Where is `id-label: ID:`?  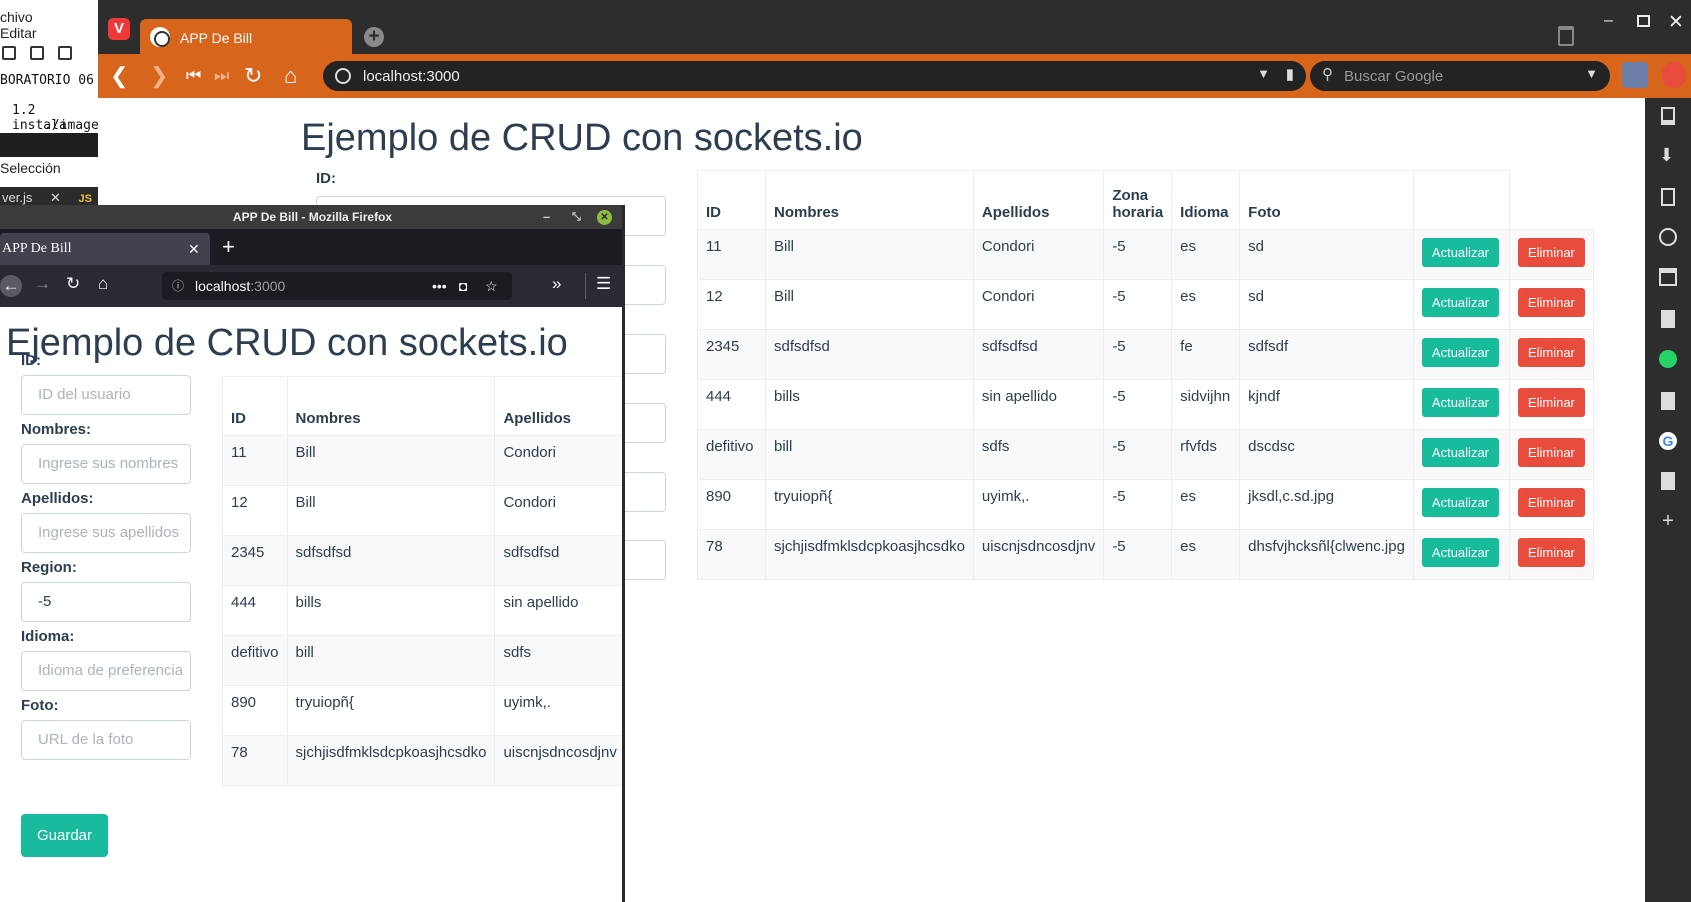 id-label: ID: is located at coordinates (326, 178).